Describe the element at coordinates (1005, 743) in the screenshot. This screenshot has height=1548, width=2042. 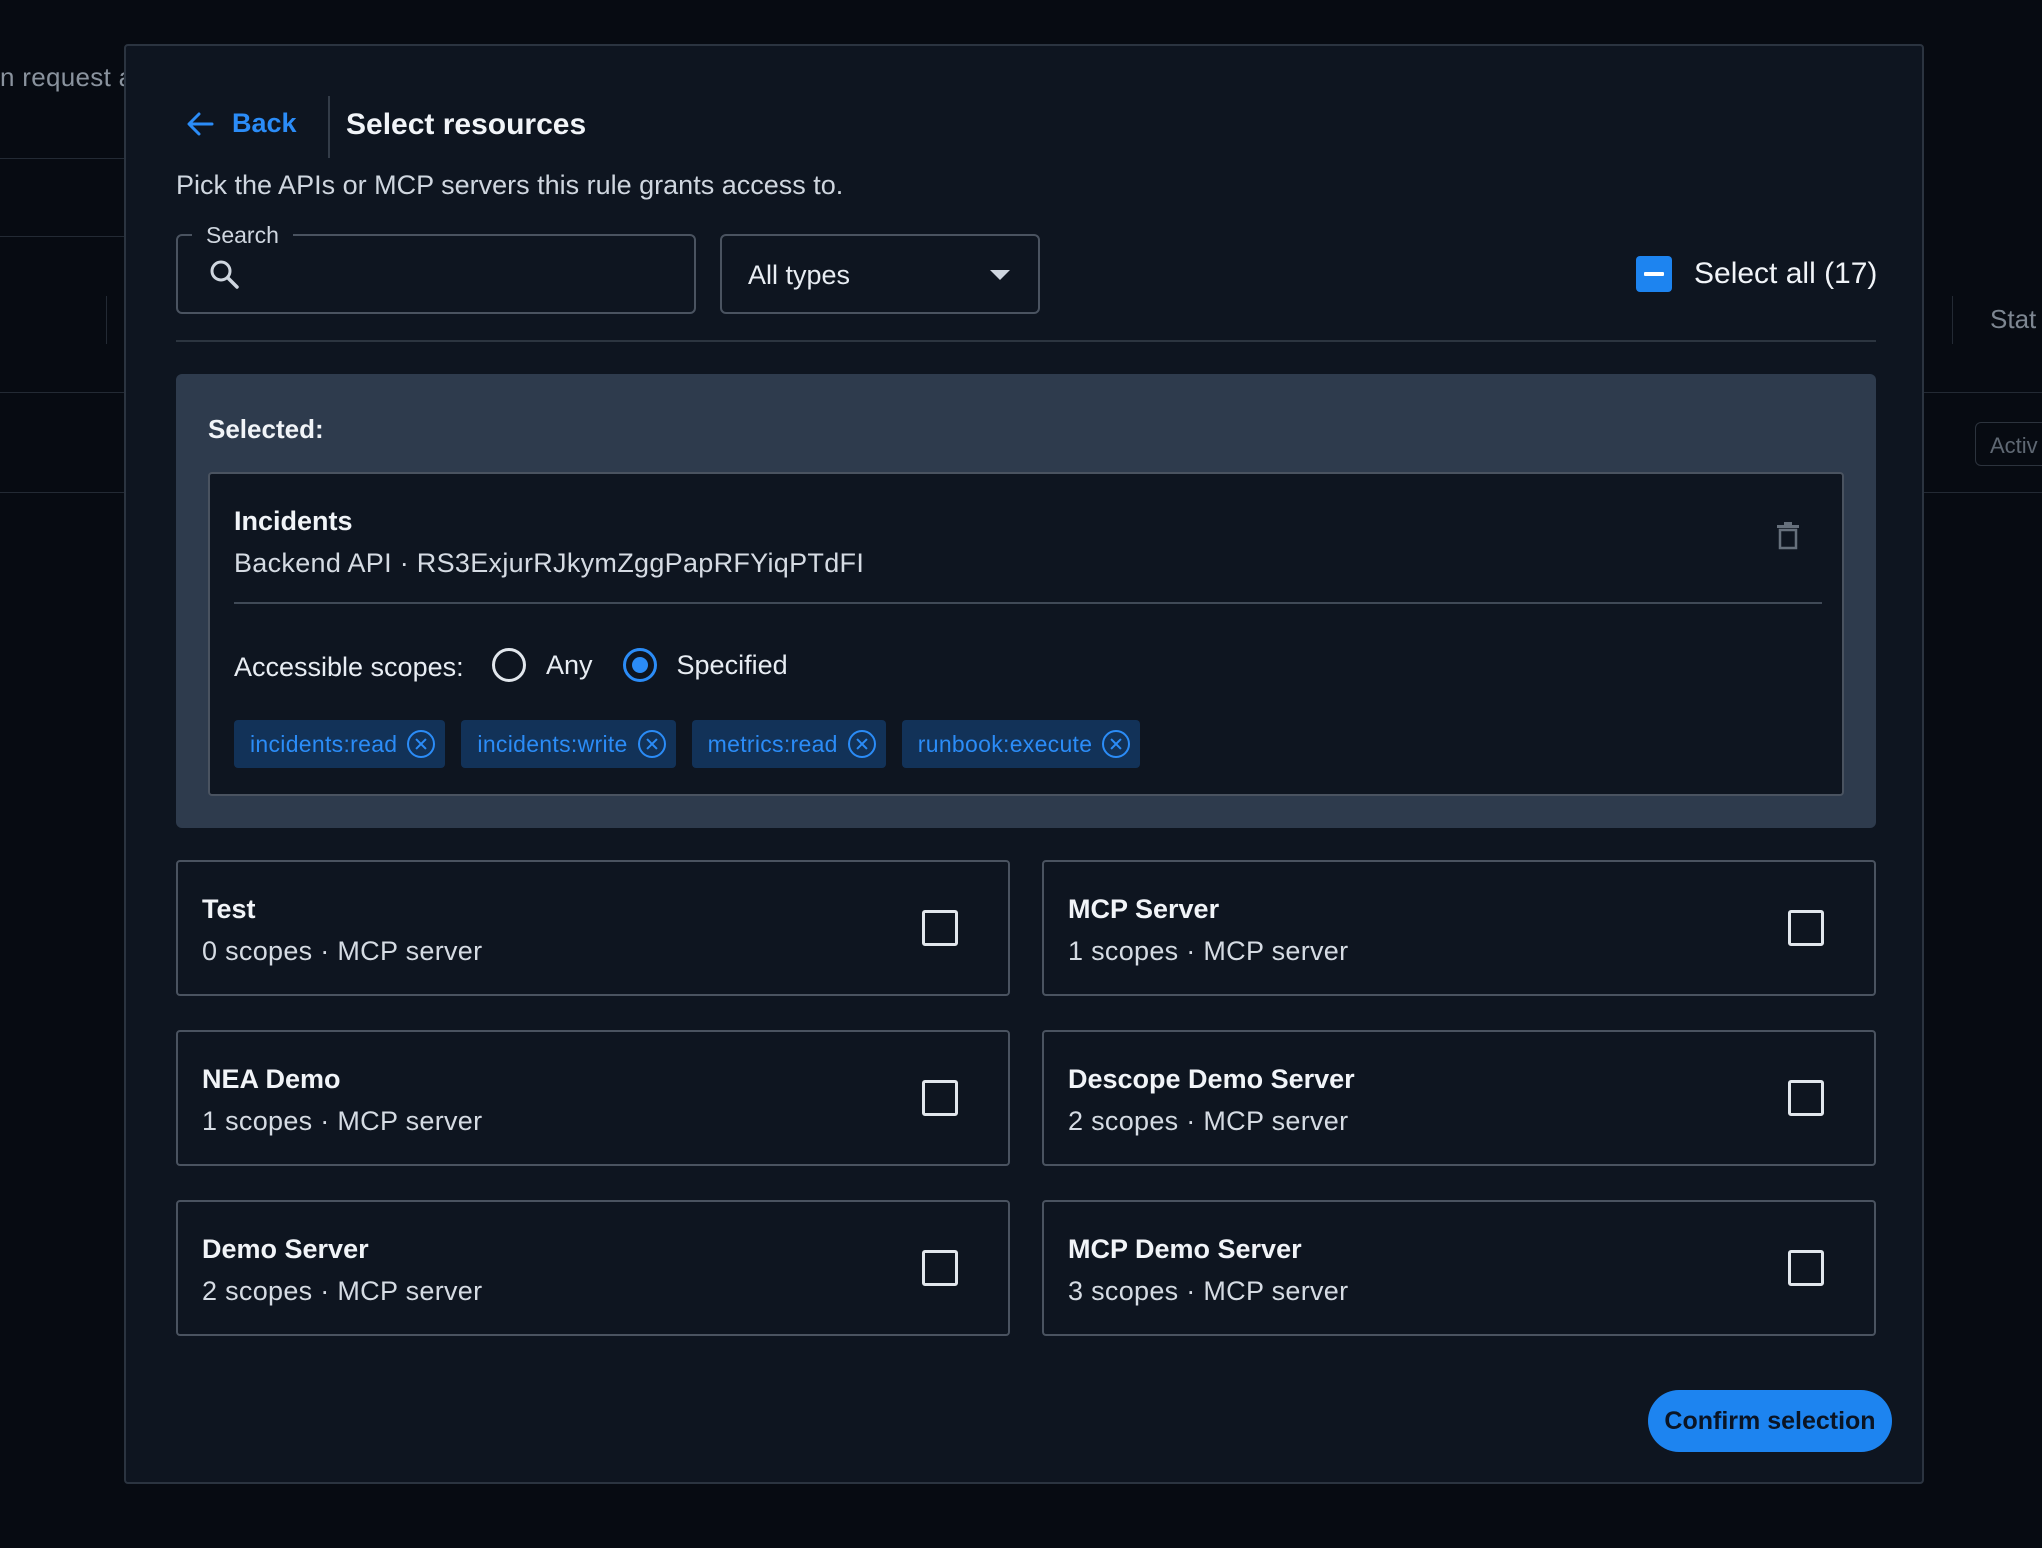
I see `scope-chip-label: runbook:execute` at that location.